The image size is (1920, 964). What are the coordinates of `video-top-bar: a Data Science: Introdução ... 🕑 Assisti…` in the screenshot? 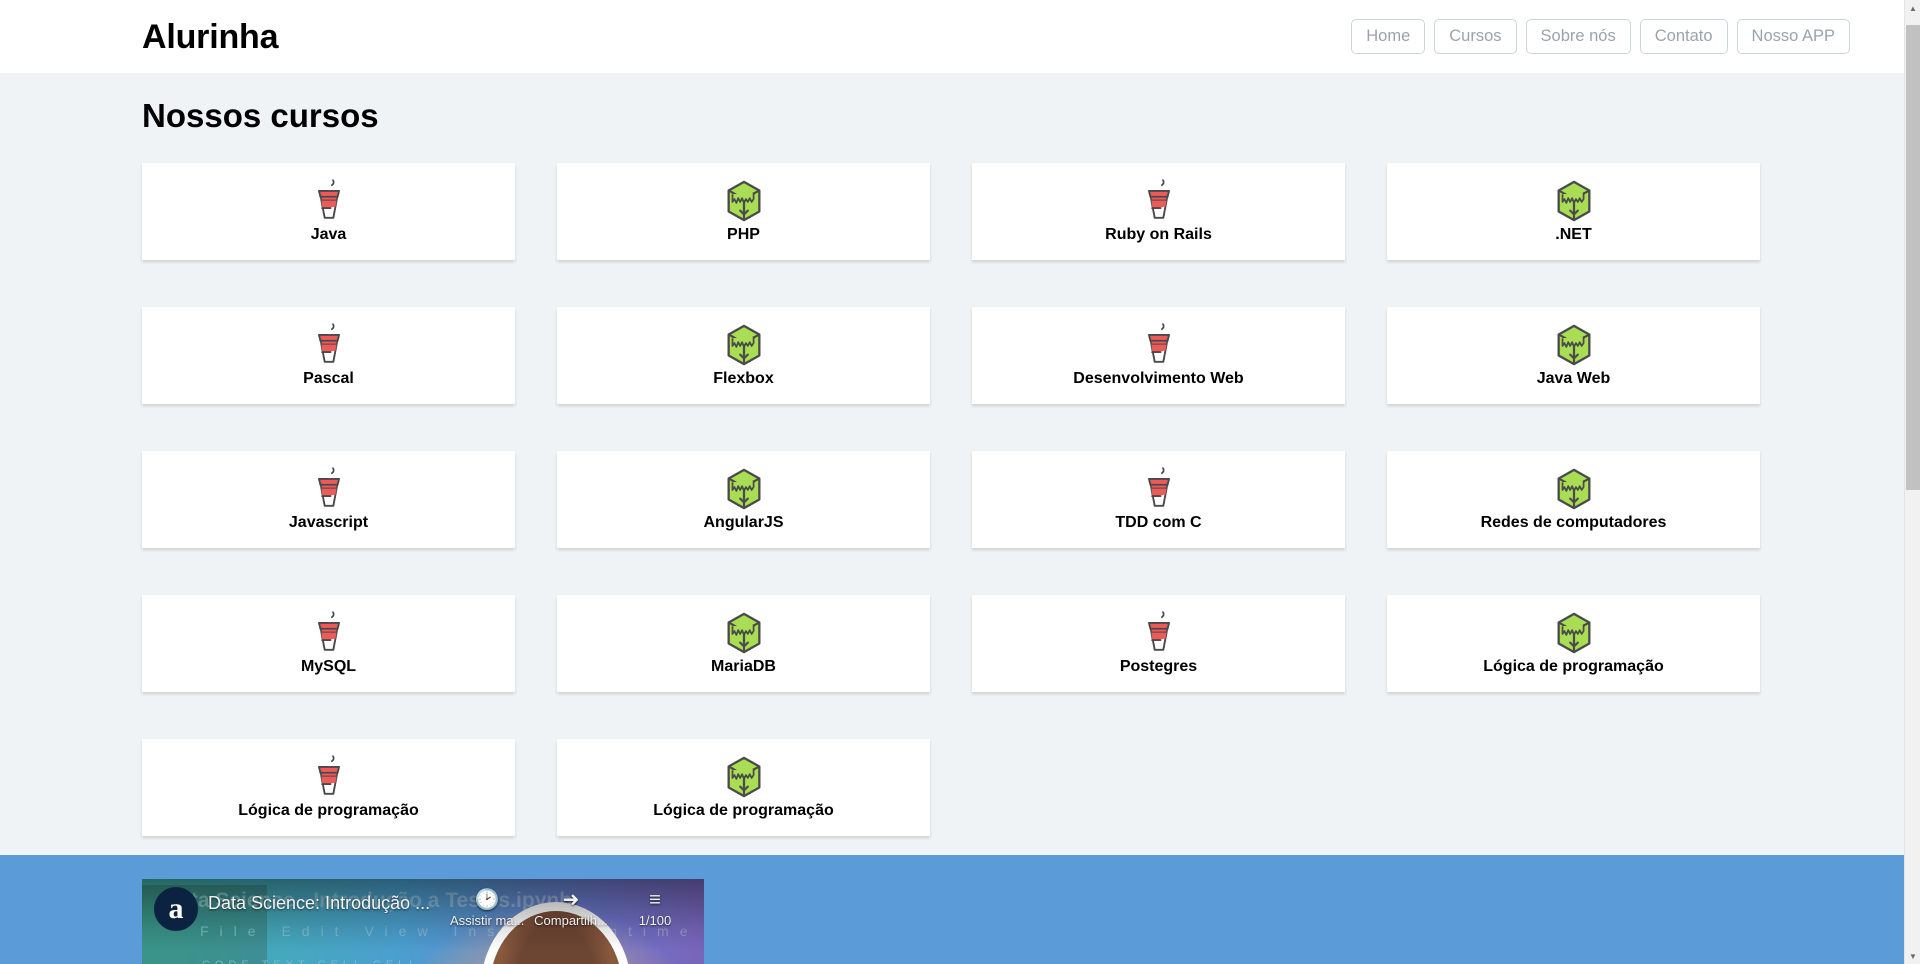 It's located at (423, 905).